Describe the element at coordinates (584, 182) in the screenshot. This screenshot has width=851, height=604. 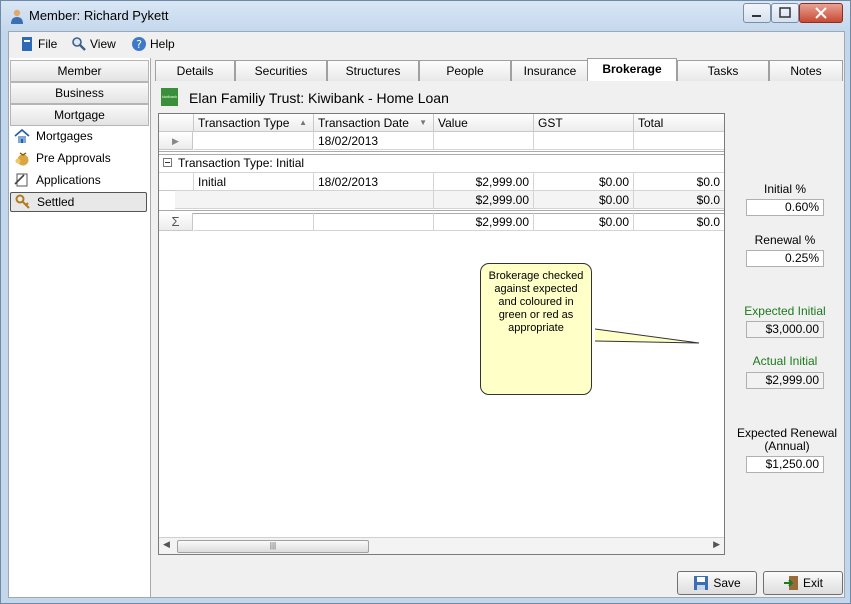
I see `gst-cell: $0.00` at that location.